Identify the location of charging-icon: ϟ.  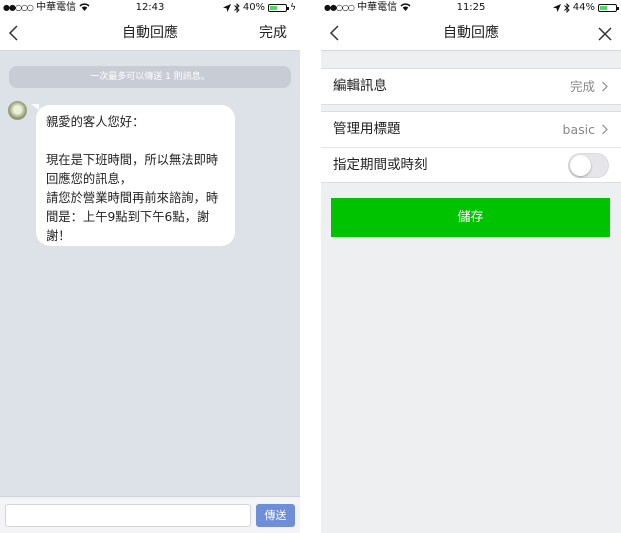
(293, 8).